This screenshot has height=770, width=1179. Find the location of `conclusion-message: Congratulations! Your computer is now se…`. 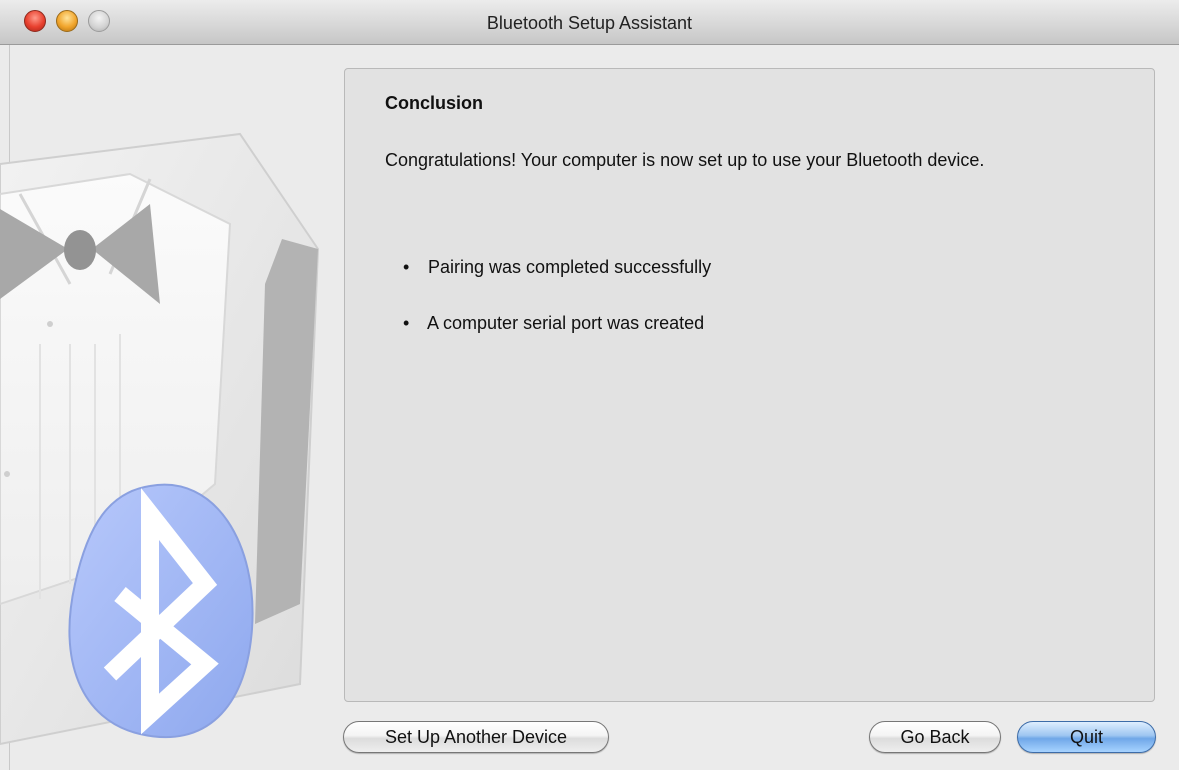

conclusion-message: Congratulations! Your computer is now se… is located at coordinates (685, 160).